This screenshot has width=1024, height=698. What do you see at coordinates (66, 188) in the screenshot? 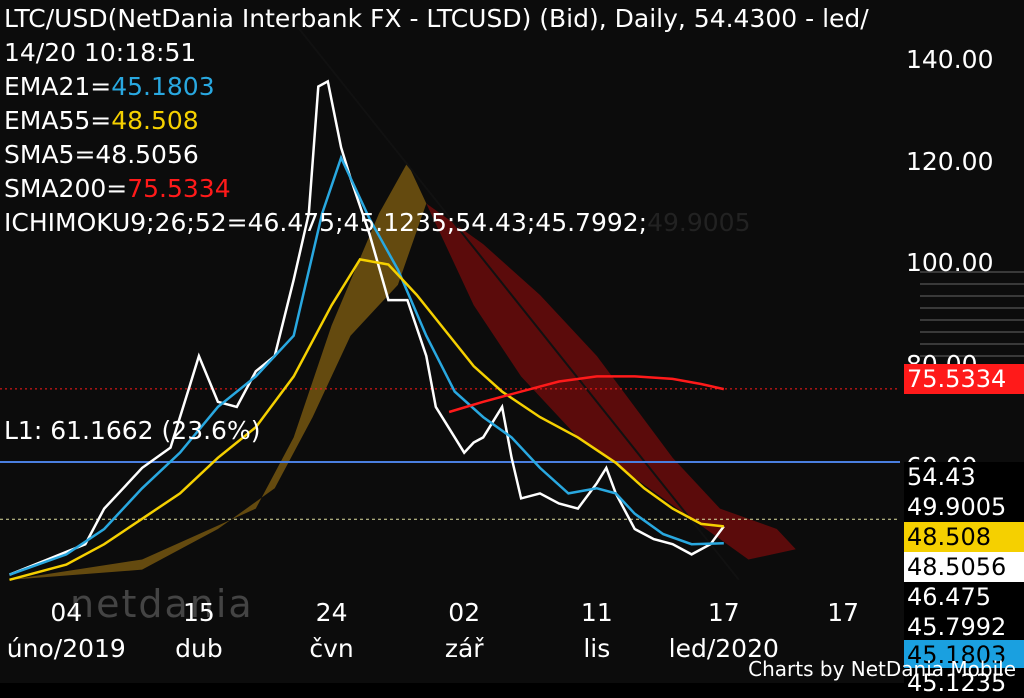
I see `sma200-label: SMA200=` at bounding box center [66, 188].